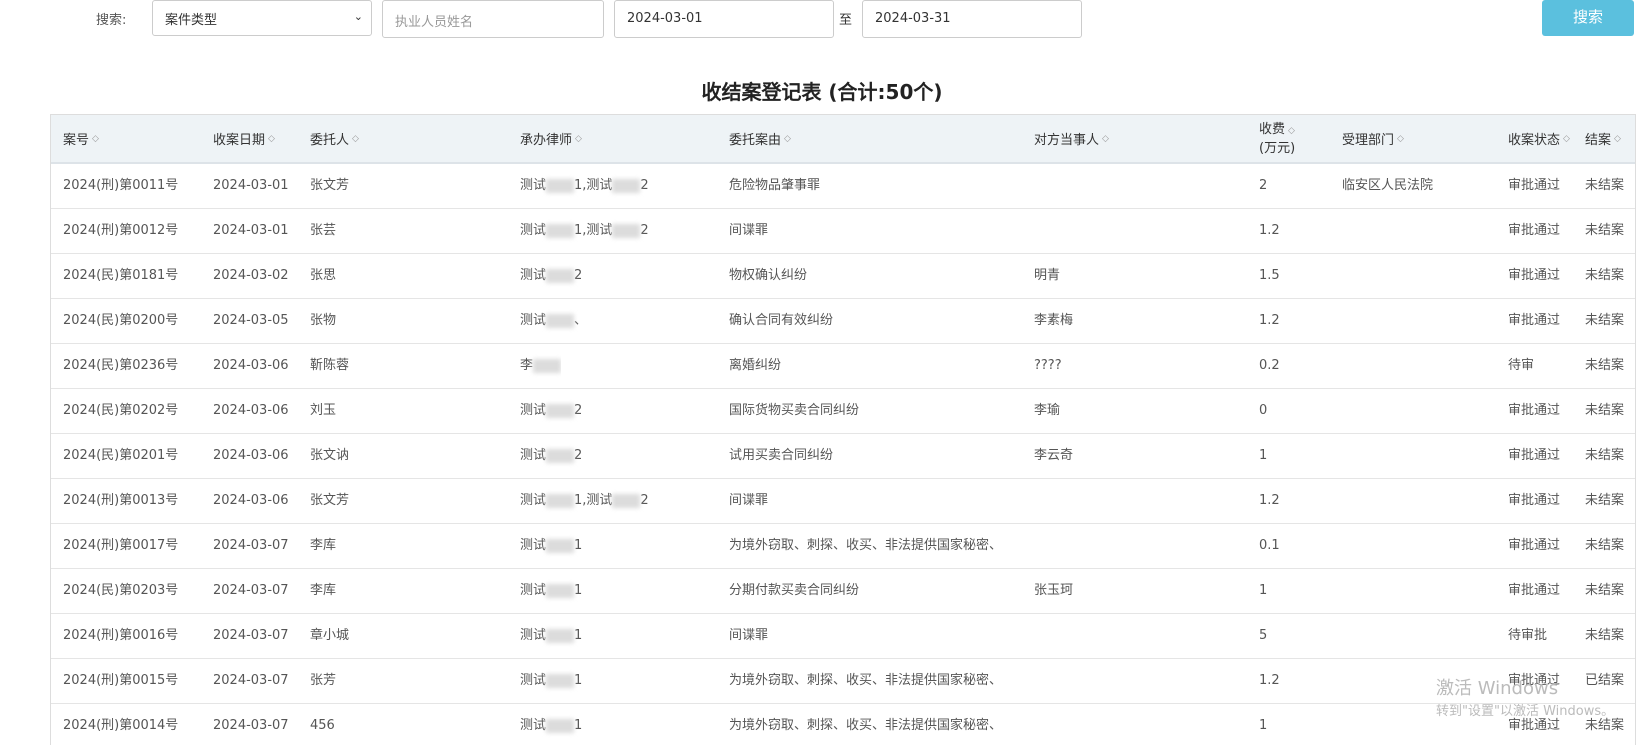  Describe the element at coordinates (334, 138) in the screenshot. I see `column-header-client: 委托人 ◇` at that location.